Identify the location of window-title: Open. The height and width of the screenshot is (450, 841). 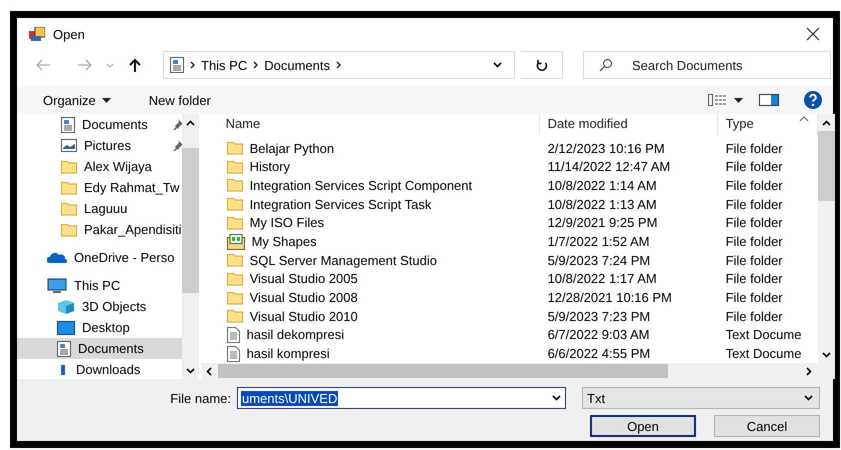
(69, 34).